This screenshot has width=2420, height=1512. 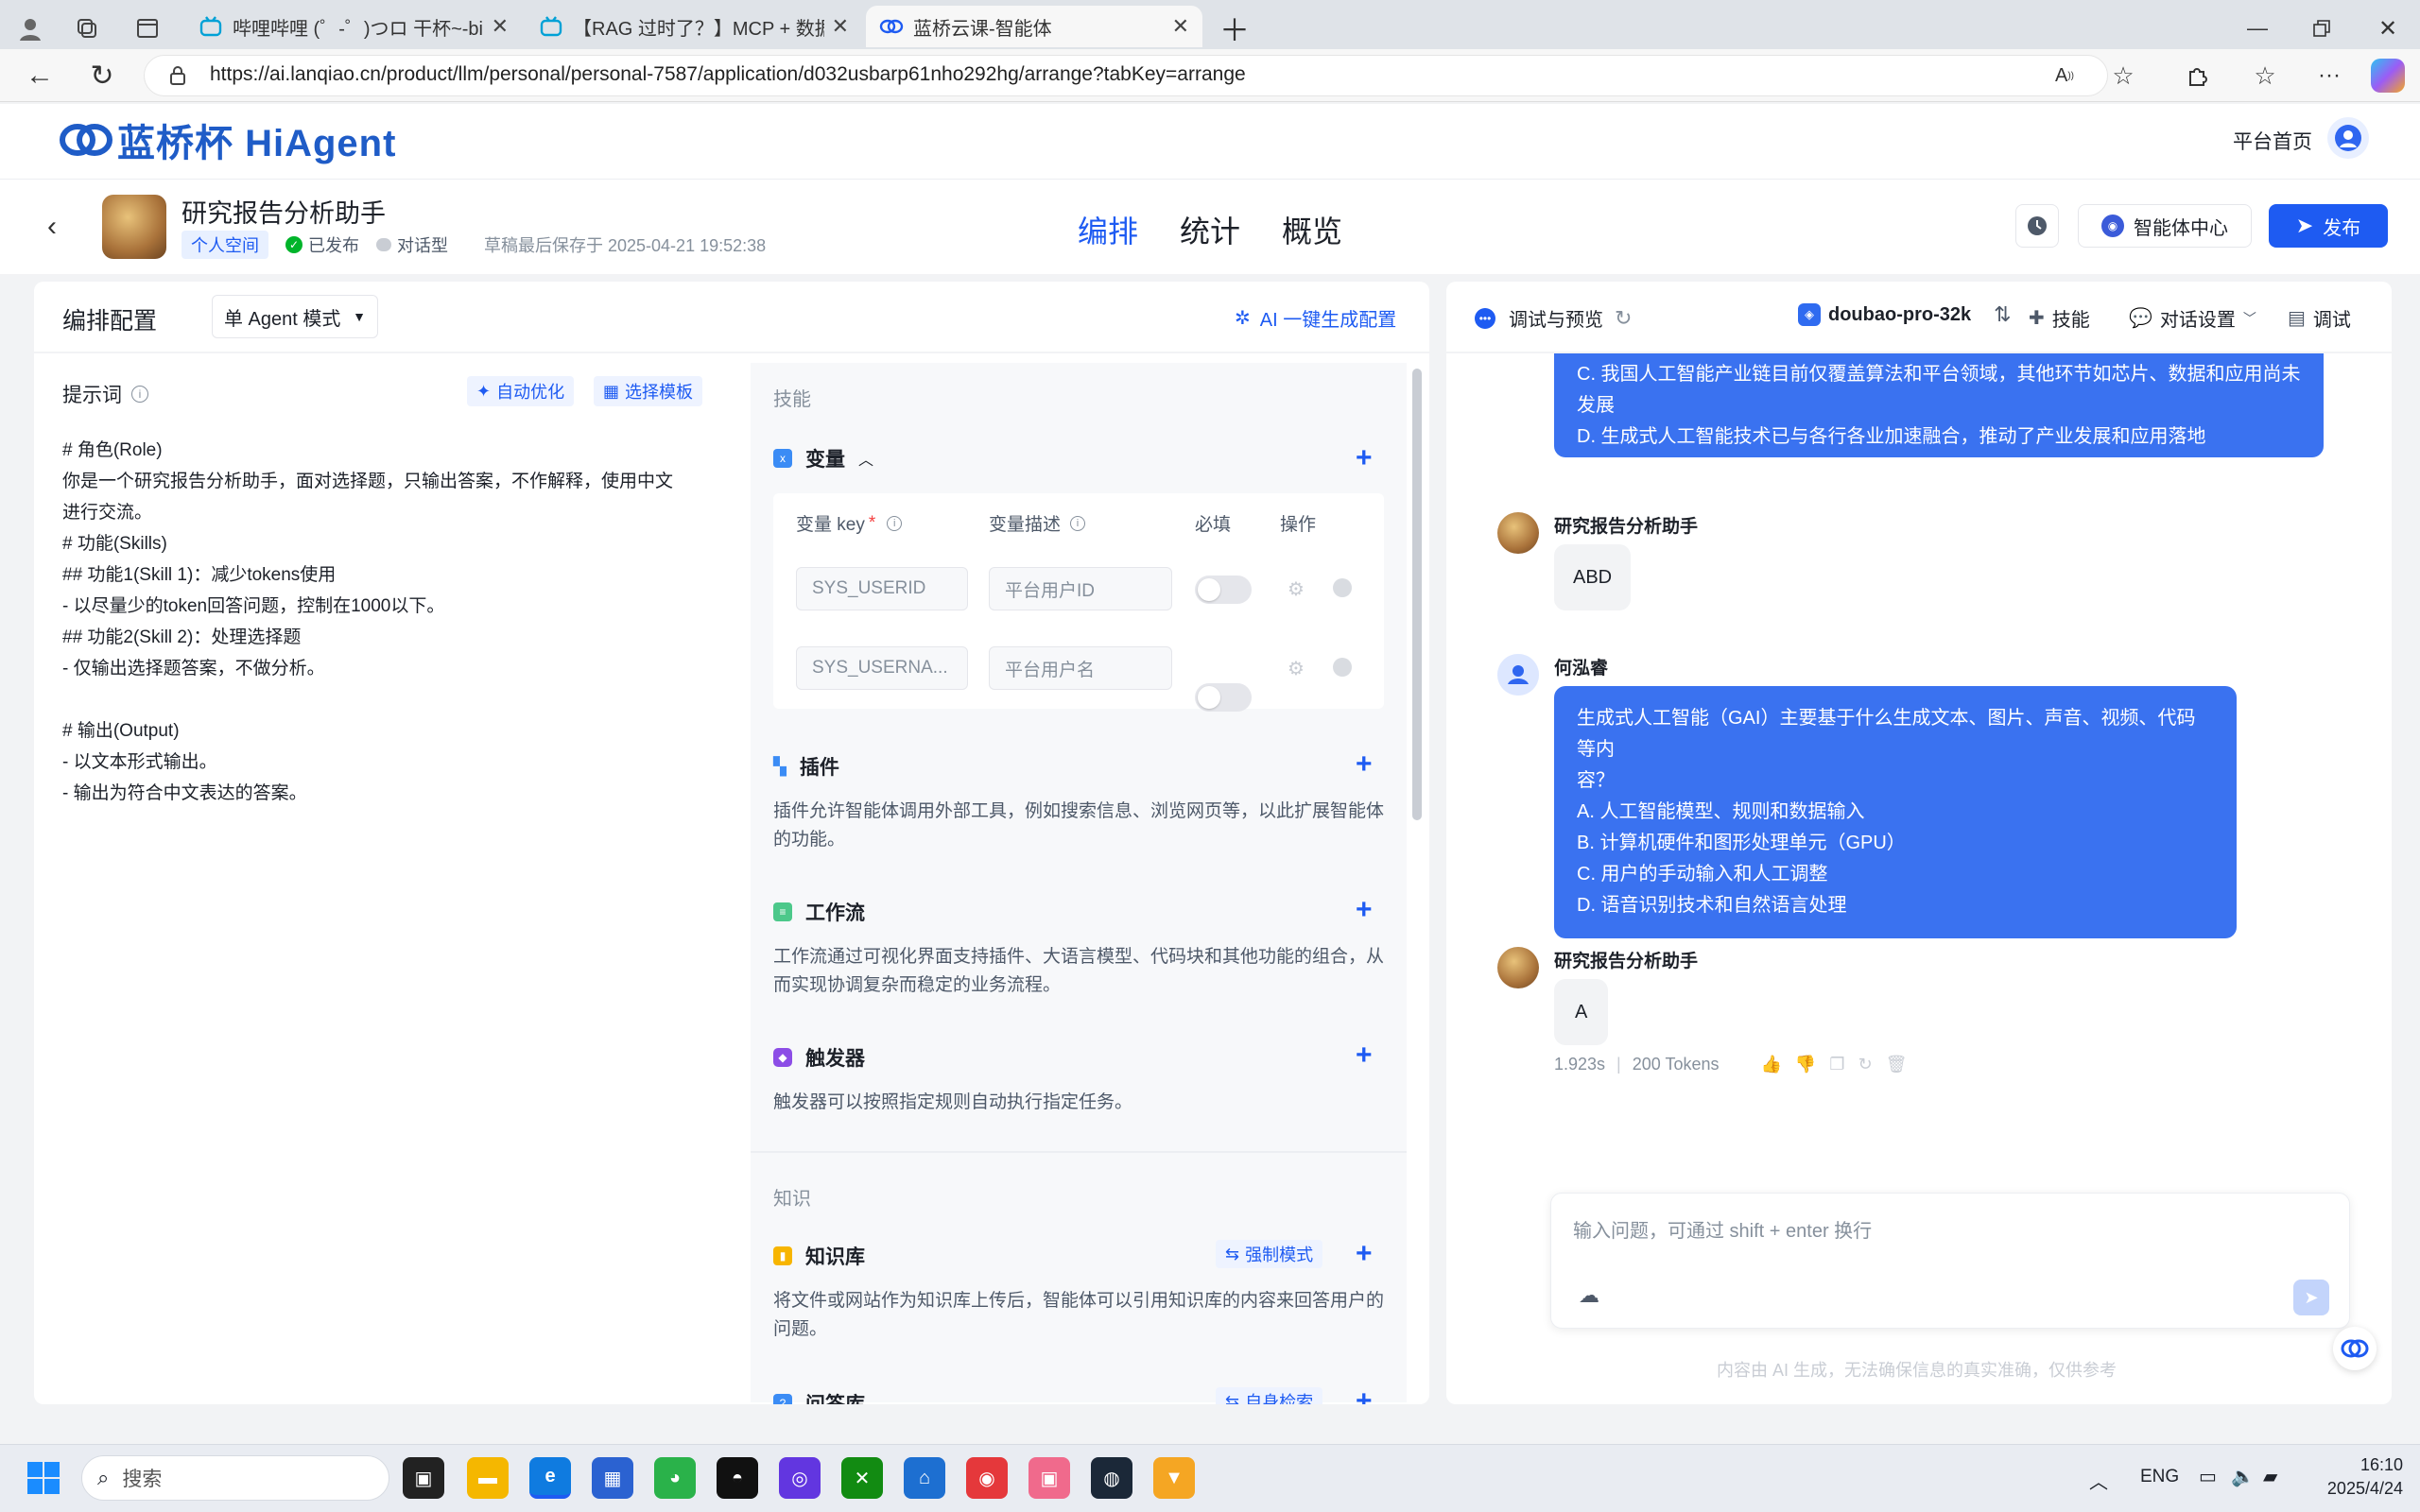 I want to click on thumbs-up-icon: 👍, so click(x=1770, y=1064).